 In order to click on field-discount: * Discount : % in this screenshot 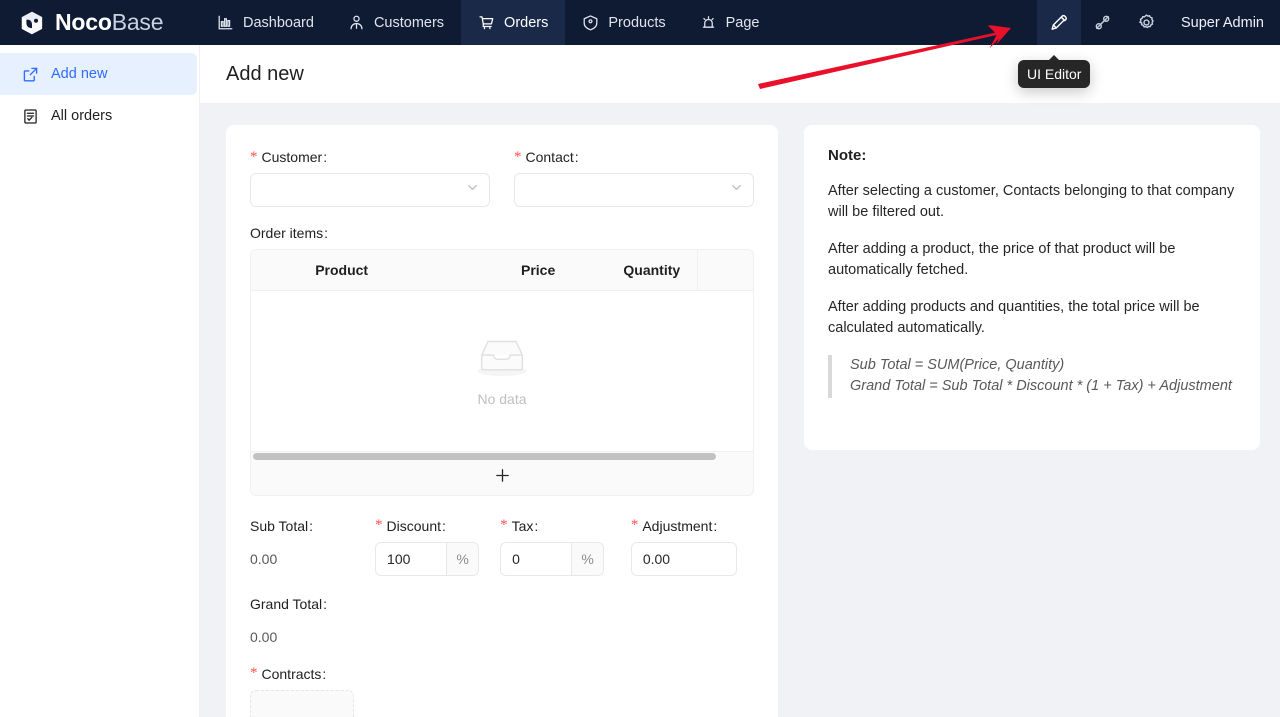, I will do `click(437, 547)`.